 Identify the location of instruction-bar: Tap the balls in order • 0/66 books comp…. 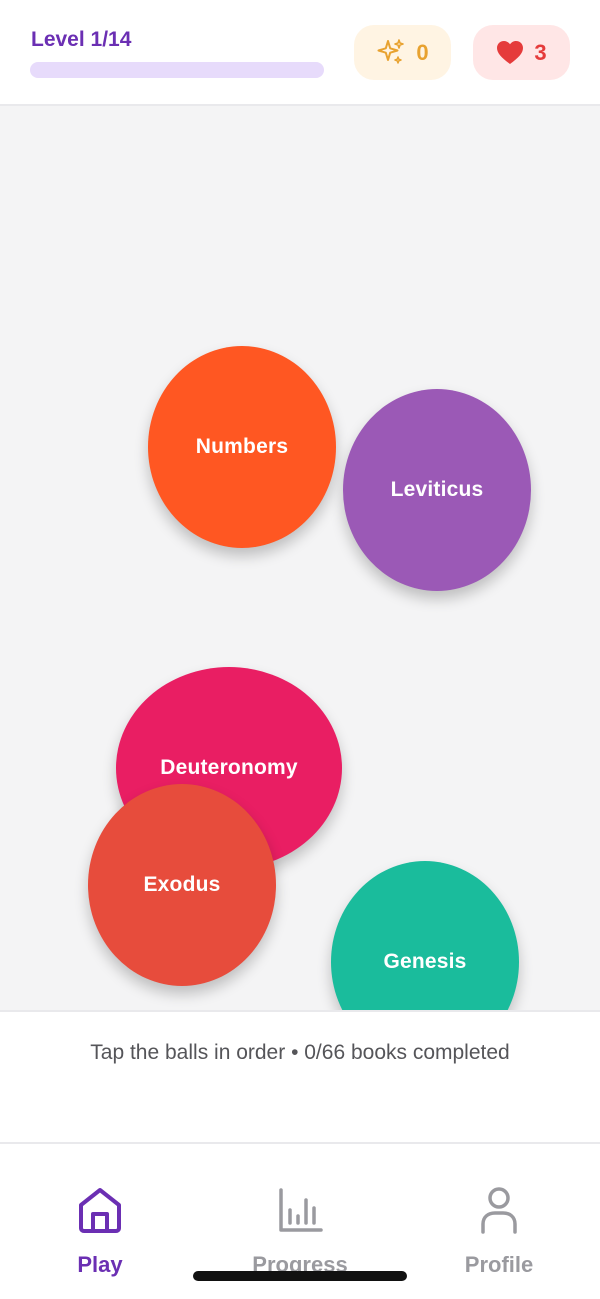
(300, 1077).